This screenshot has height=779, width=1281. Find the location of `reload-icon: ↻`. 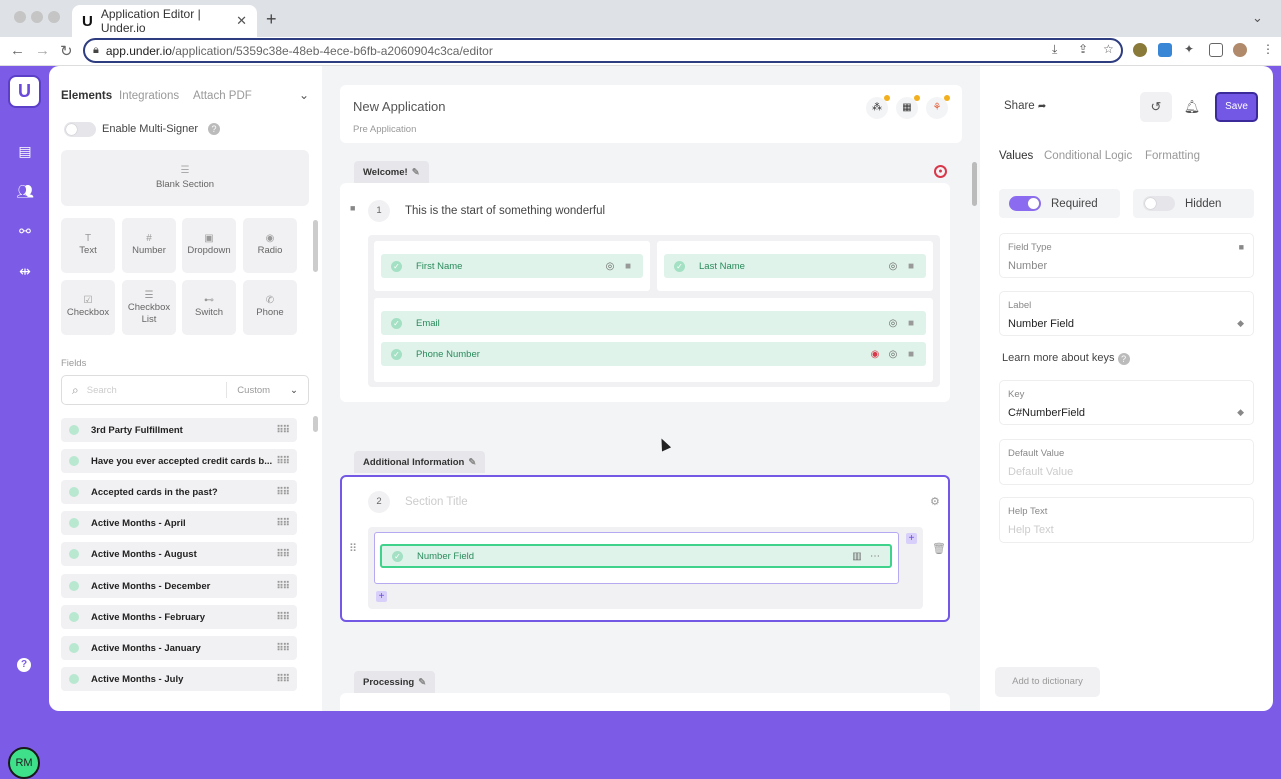

reload-icon: ↻ is located at coordinates (66, 51).